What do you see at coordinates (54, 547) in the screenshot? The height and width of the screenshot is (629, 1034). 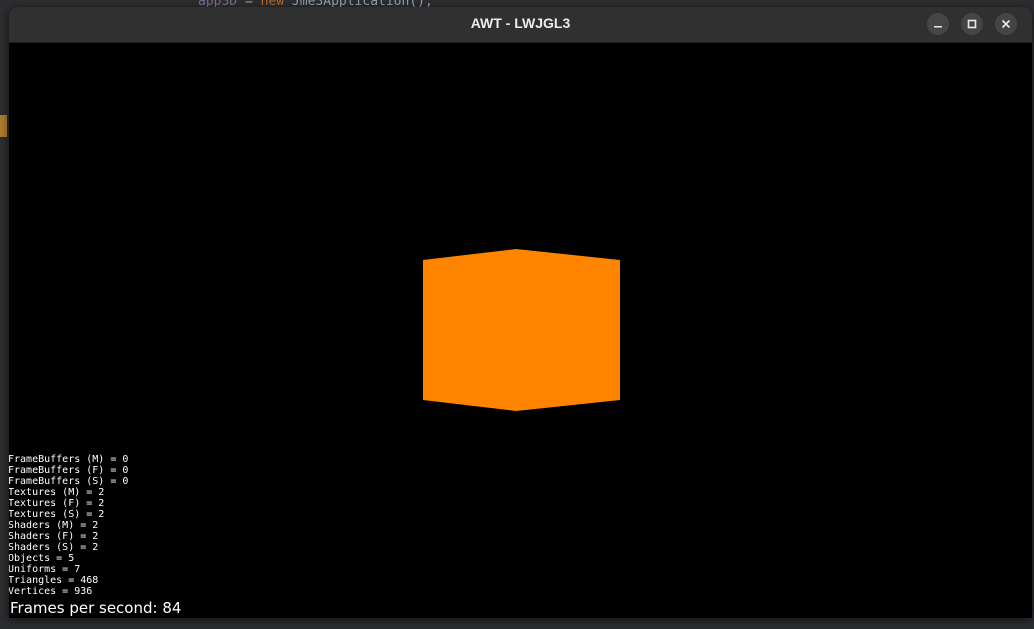 I see `stats-line: Shaders (S) = 2` at bounding box center [54, 547].